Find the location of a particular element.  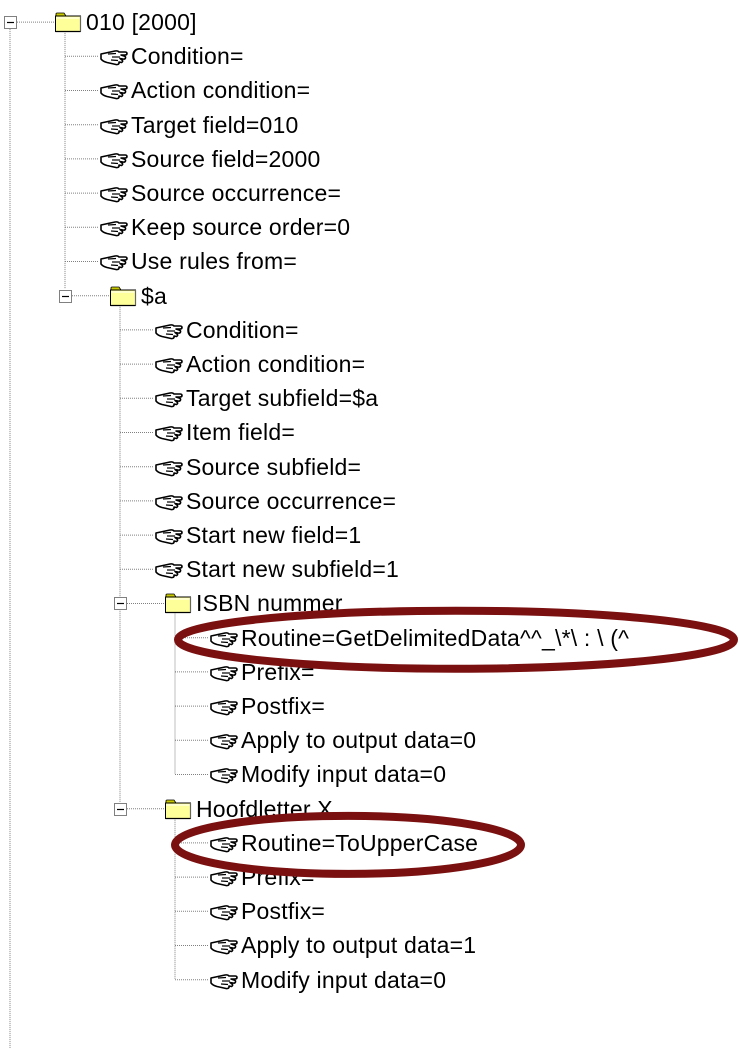

tree-node-root-label: 010 [2000] is located at coordinates (141, 22).